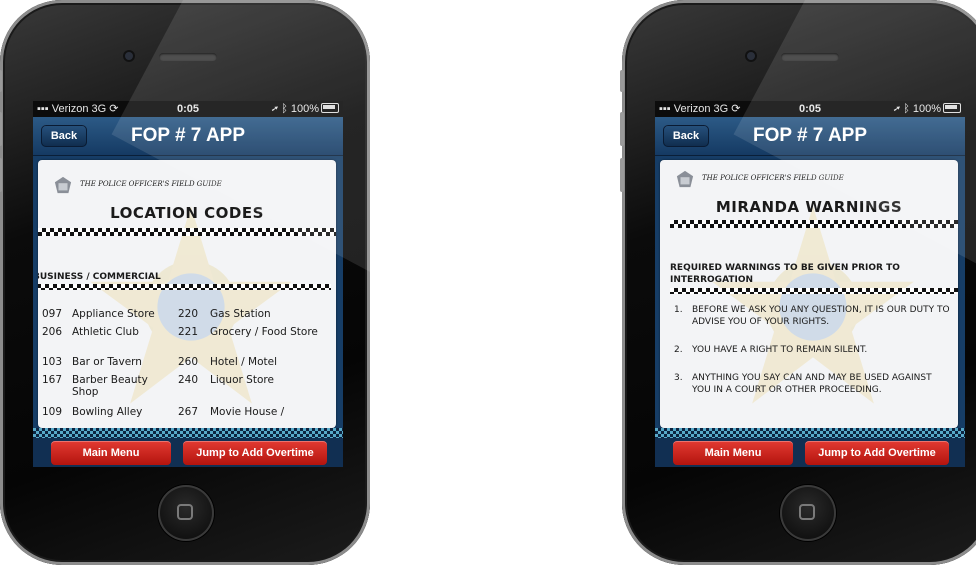  What do you see at coordinates (52, 332) in the screenshot?
I see `code-number: 206` at bounding box center [52, 332].